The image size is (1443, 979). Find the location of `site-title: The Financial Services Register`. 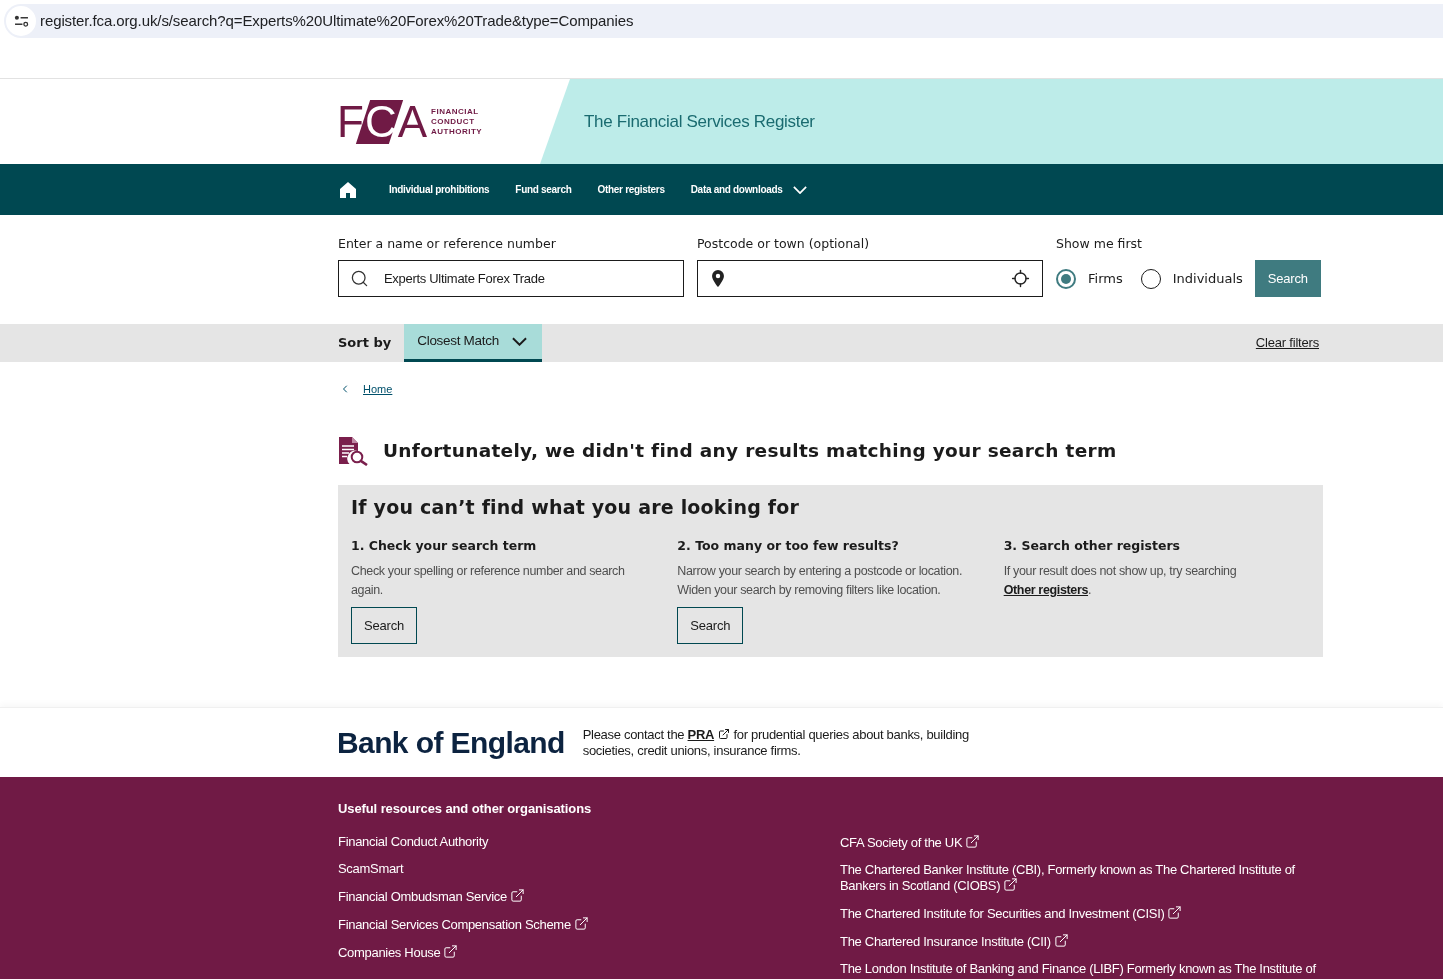

site-title: The Financial Services Register is located at coordinates (699, 121).